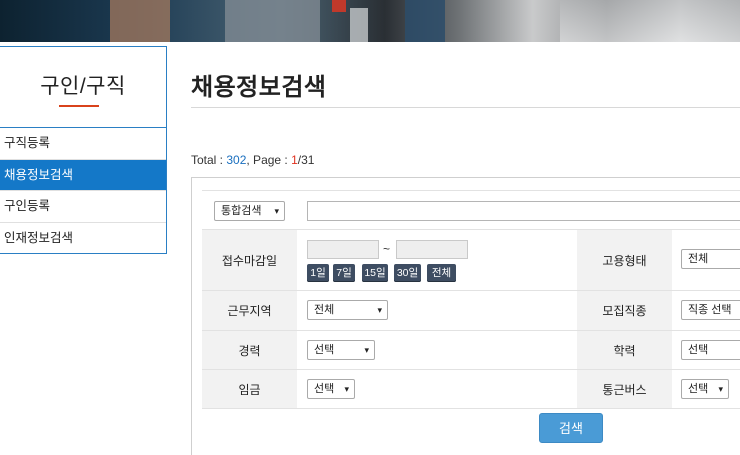 This screenshot has height=455, width=740. What do you see at coordinates (710, 259) in the screenshot?
I see `employment-type-select: 전체` at bounding box center [710, 259].